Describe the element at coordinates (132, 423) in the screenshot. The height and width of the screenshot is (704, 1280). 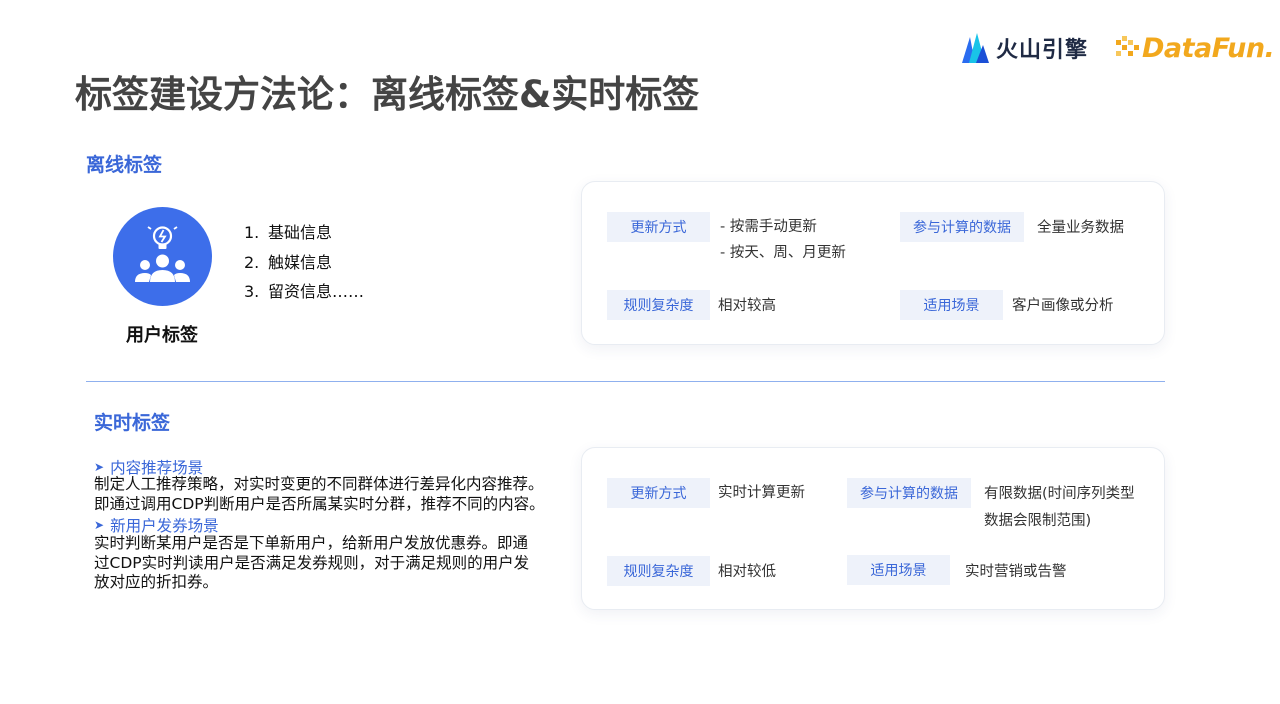
I see `realtime-section-label: 实时标签` at that location.